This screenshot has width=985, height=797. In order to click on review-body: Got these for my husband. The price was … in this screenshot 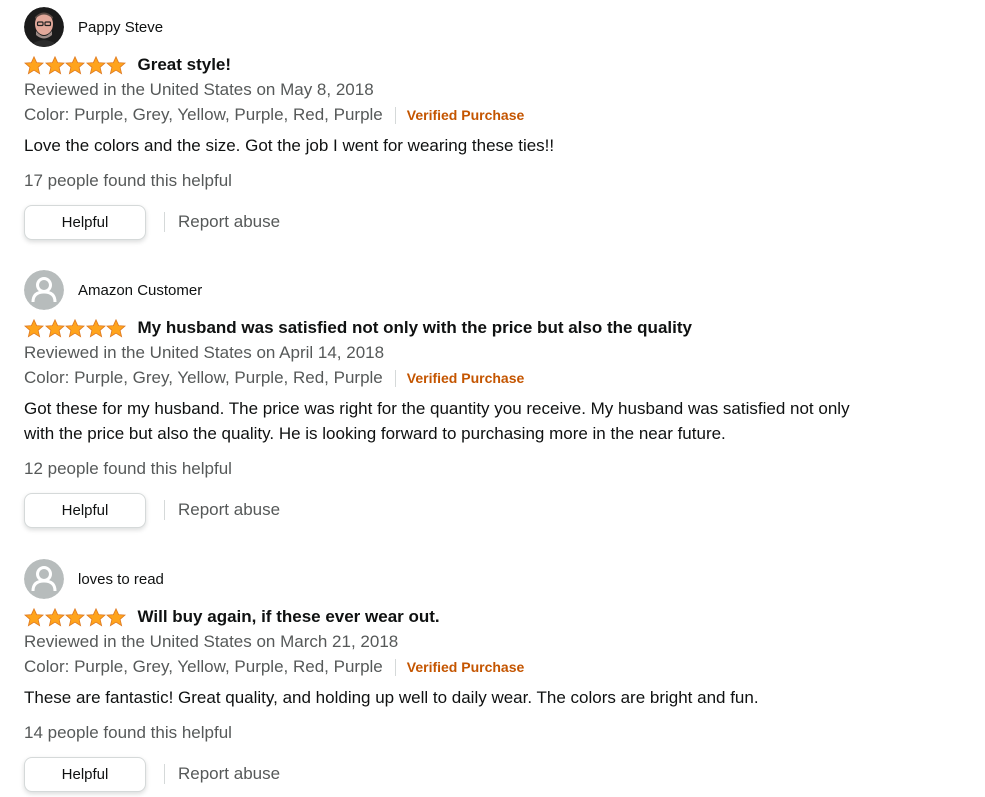, I will do `click(437, 421)`.